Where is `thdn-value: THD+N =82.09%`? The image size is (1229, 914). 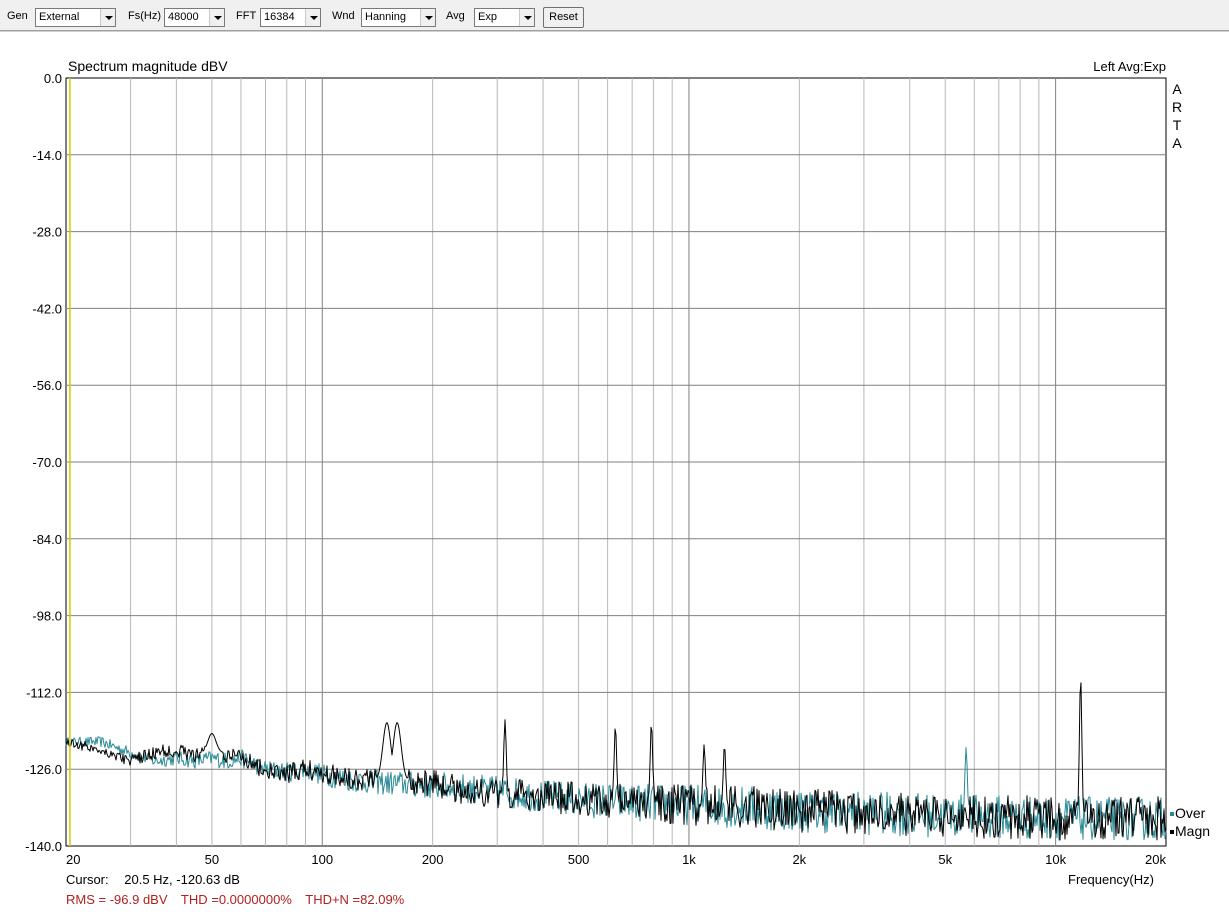 thdn-value: THD+N =82.09% is located at coordinates (355, 899).